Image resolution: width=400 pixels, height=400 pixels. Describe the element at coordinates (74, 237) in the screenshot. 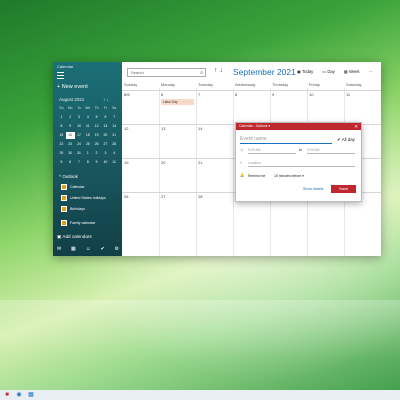

I see `add-calendars-button: ▣ Add calendars` at that location.